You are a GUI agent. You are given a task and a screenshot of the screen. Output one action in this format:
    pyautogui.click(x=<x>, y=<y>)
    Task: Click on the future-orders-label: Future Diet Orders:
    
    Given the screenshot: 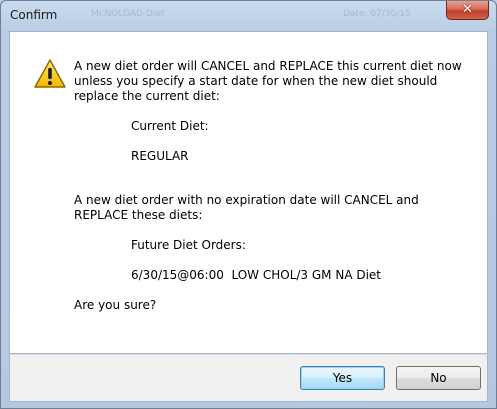 What is the action you would take?
    pyautogui.click(x=188, y=245)
    